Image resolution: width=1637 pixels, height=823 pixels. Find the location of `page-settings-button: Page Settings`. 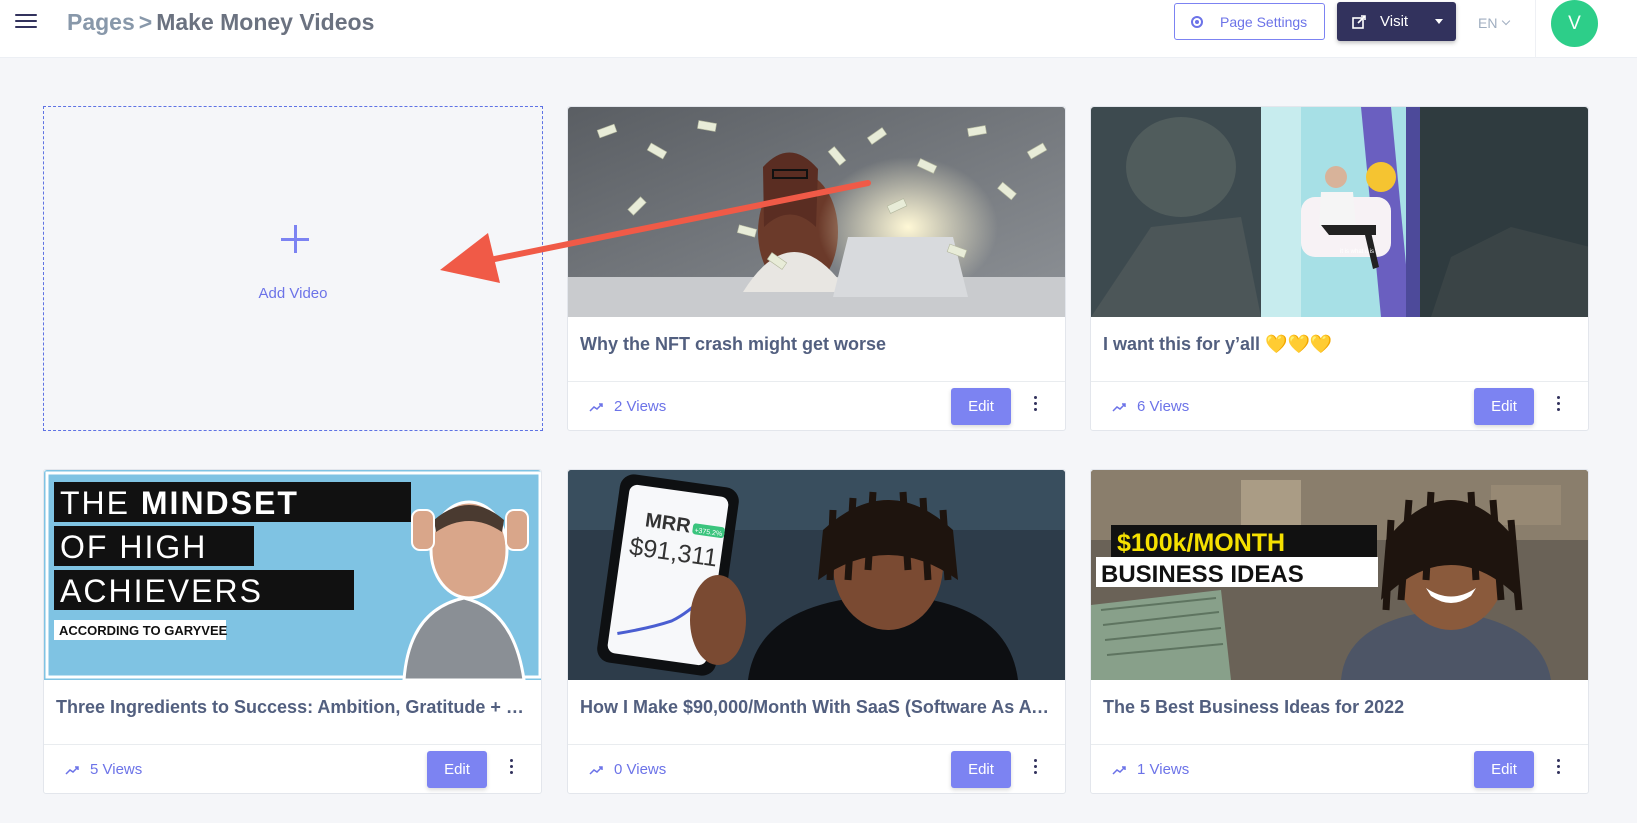

page-settings-button: Page Settings is located at coordinates (1249, 21).